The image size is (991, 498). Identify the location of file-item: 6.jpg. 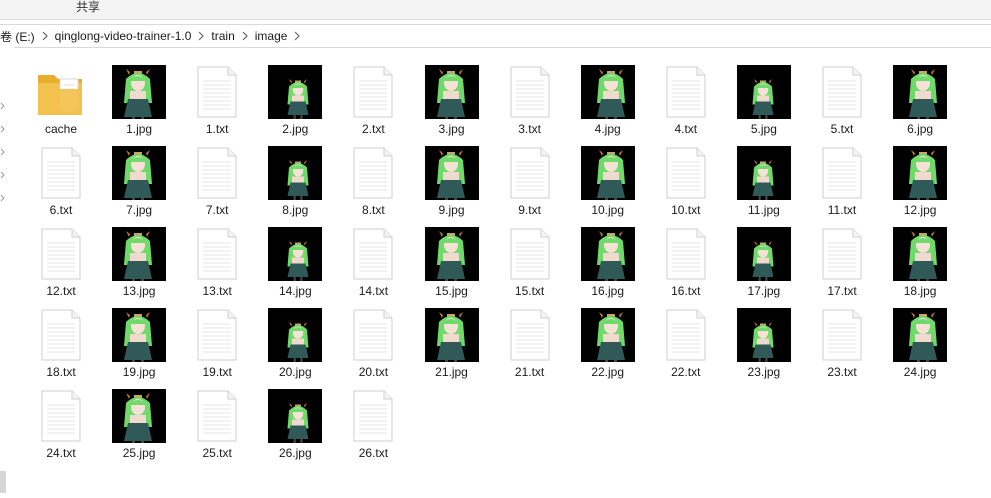
(915, 103).